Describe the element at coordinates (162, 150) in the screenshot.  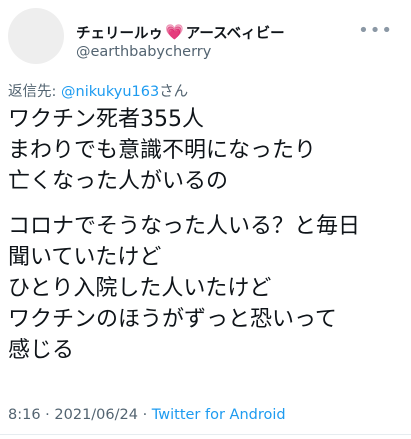
I see `tweet-line: まわりでも意識不明になったり` at that location.